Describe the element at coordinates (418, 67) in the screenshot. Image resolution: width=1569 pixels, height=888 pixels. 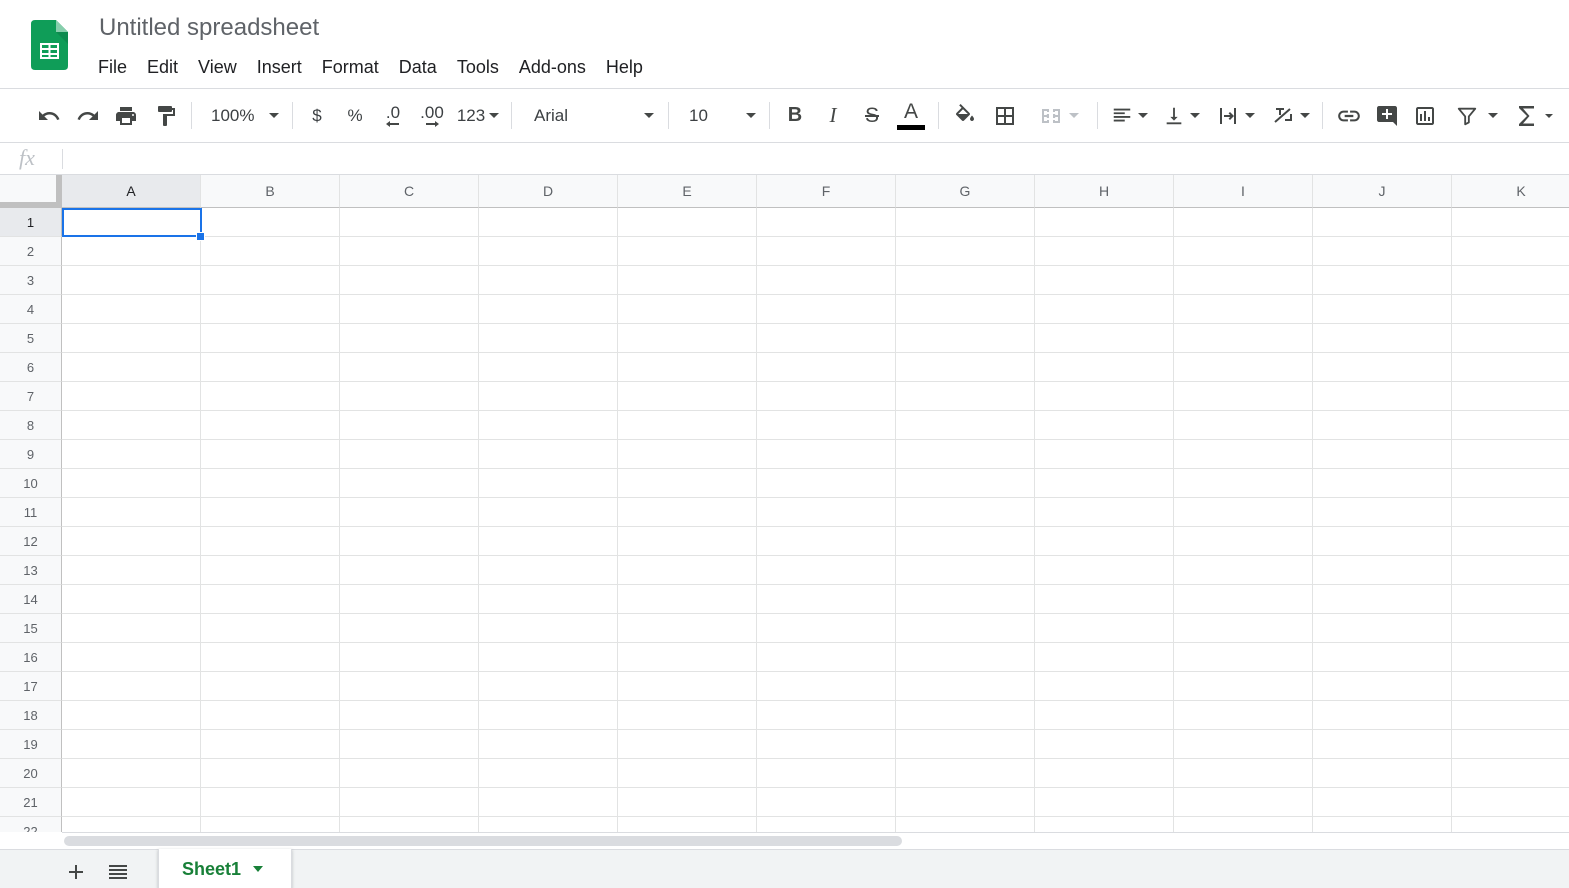
I see `menu-data: Data` at that location.